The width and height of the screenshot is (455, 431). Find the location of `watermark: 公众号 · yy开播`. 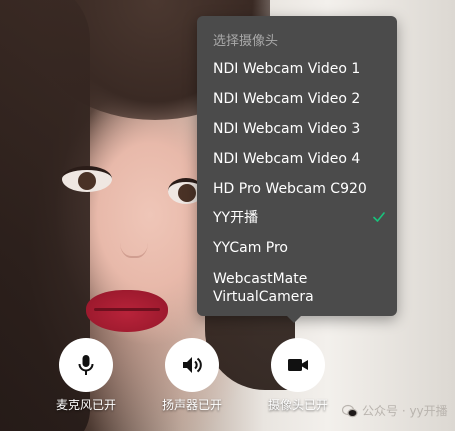

watermark: 公众号 · yy开播 is located at coordinates (395, 410).